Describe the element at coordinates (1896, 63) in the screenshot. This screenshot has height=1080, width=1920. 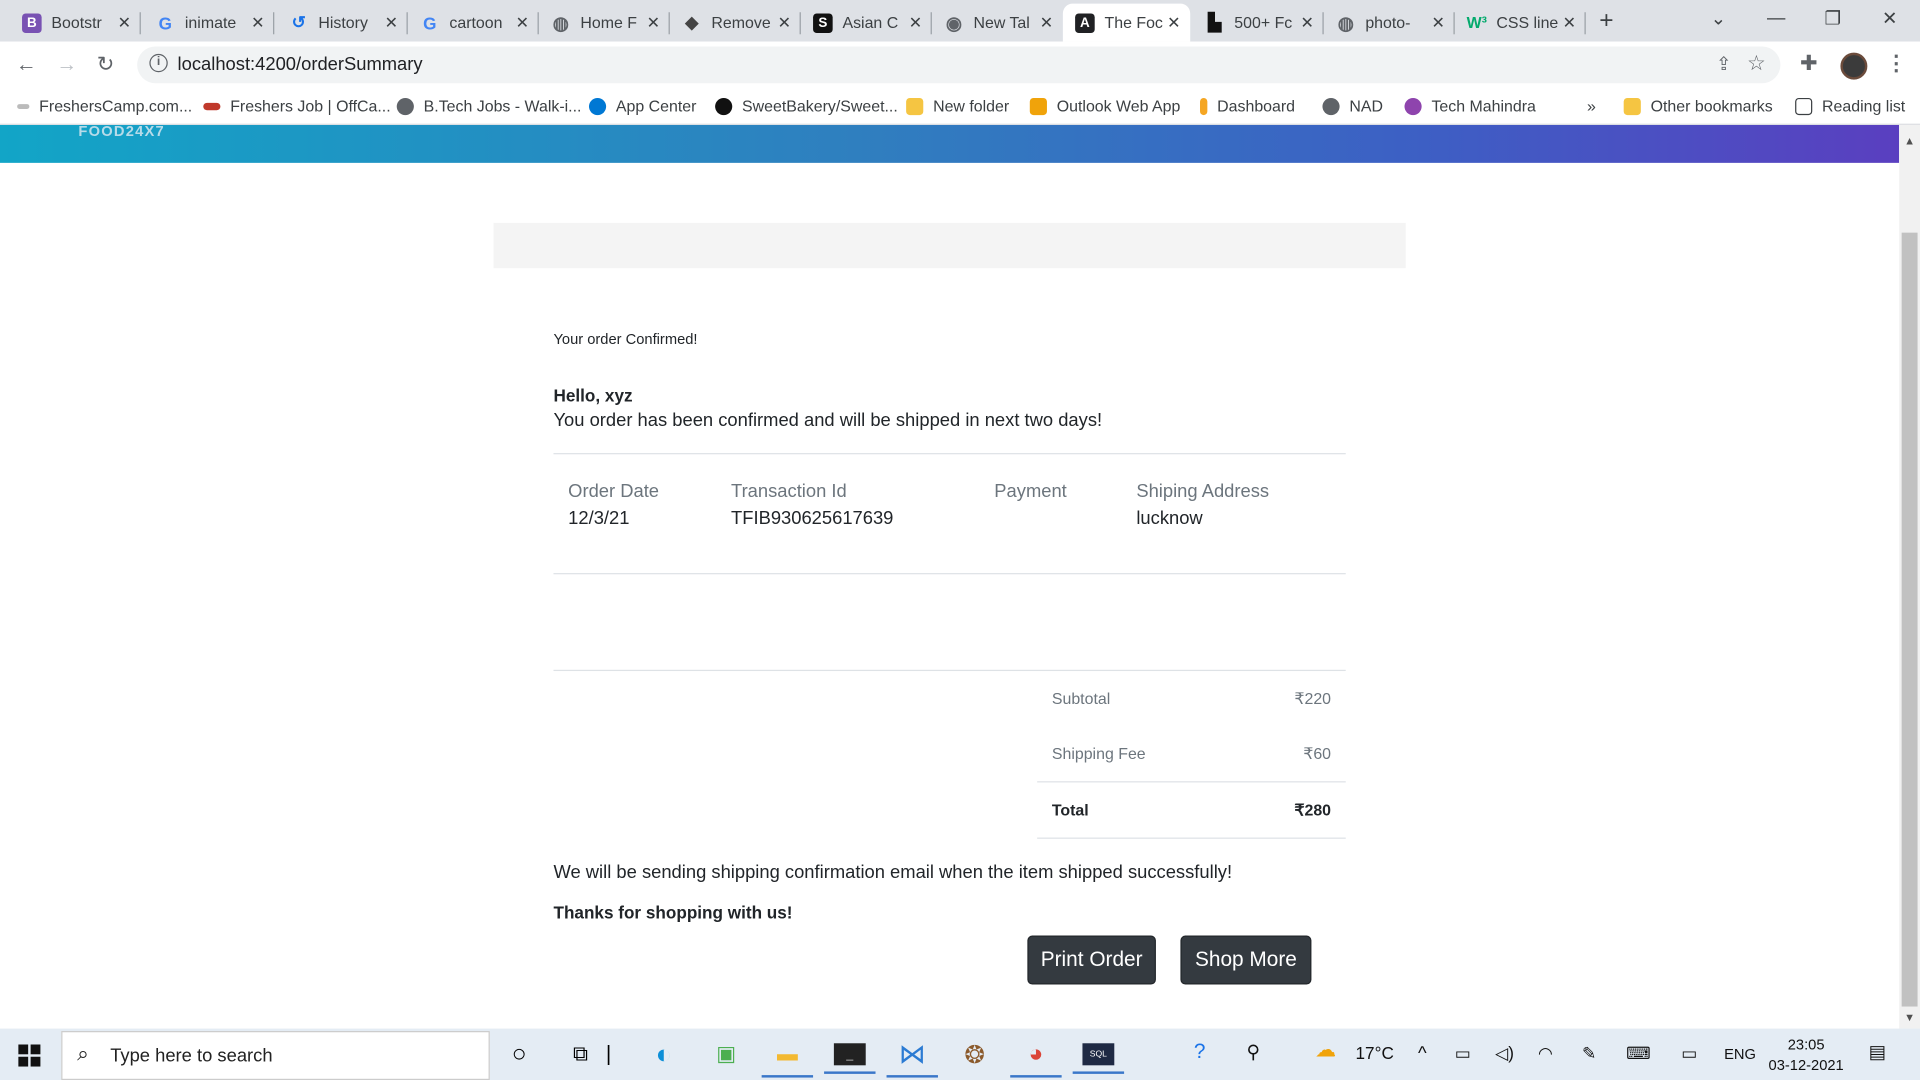
I see `kebab-menu-icon: ⋮` at that location.